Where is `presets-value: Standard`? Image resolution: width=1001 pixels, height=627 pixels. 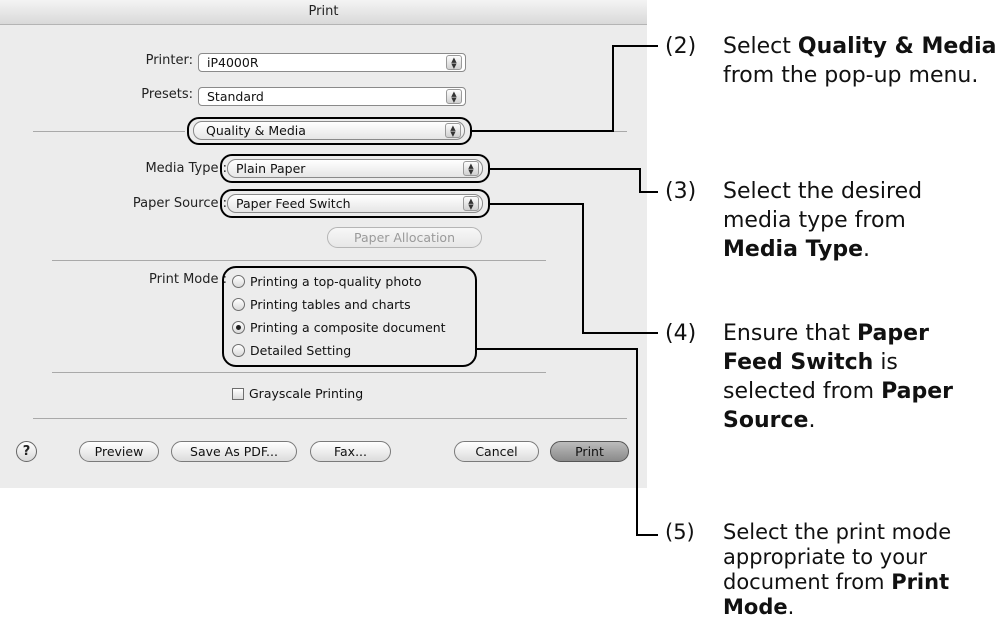 presets-value: Standard is located at coordinates (235, 96).